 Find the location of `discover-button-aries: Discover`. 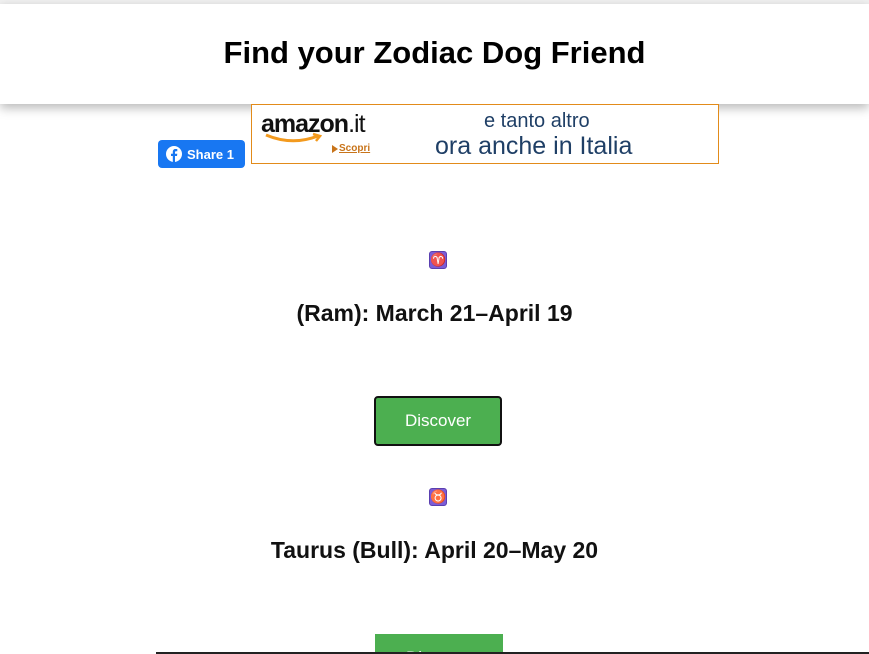

discover-button-aries: Discover is located at coordinates (438, 421).